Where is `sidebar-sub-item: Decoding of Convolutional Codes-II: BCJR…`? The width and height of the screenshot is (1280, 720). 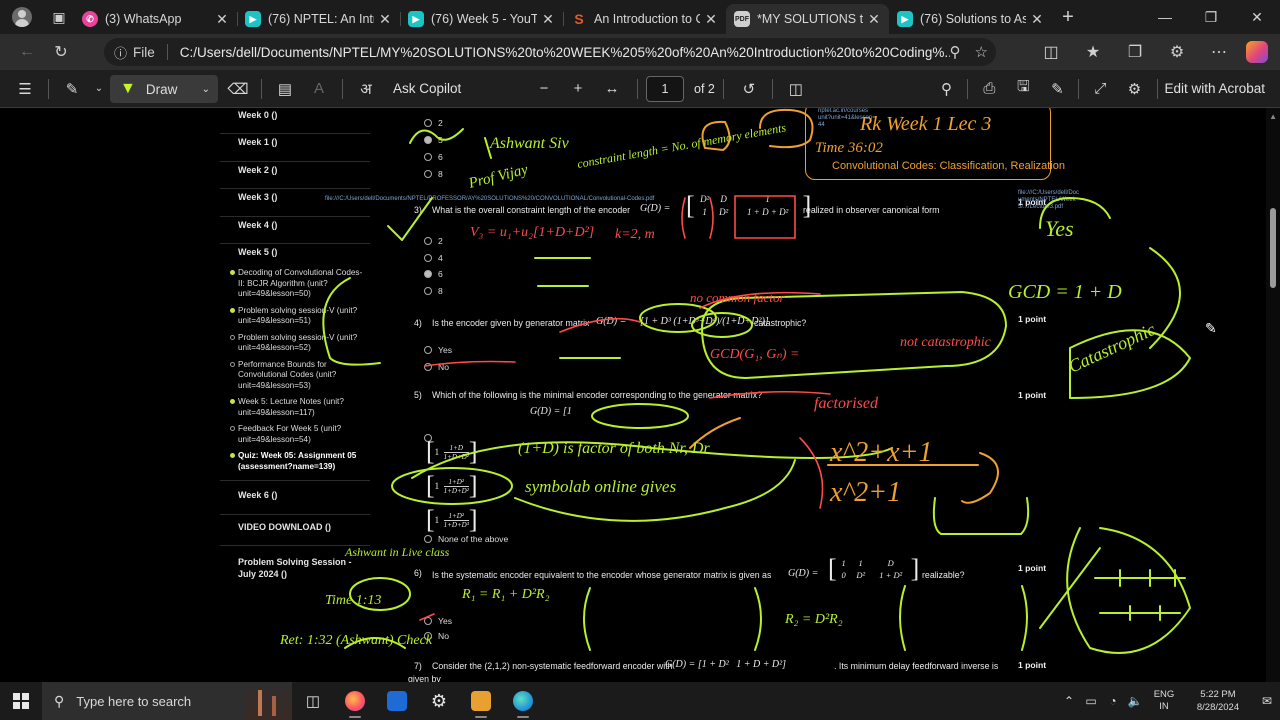 sidebar-sub-item: Decoding of Convolutional Codes-II: BCJR… is located at coordinates (295, 285).